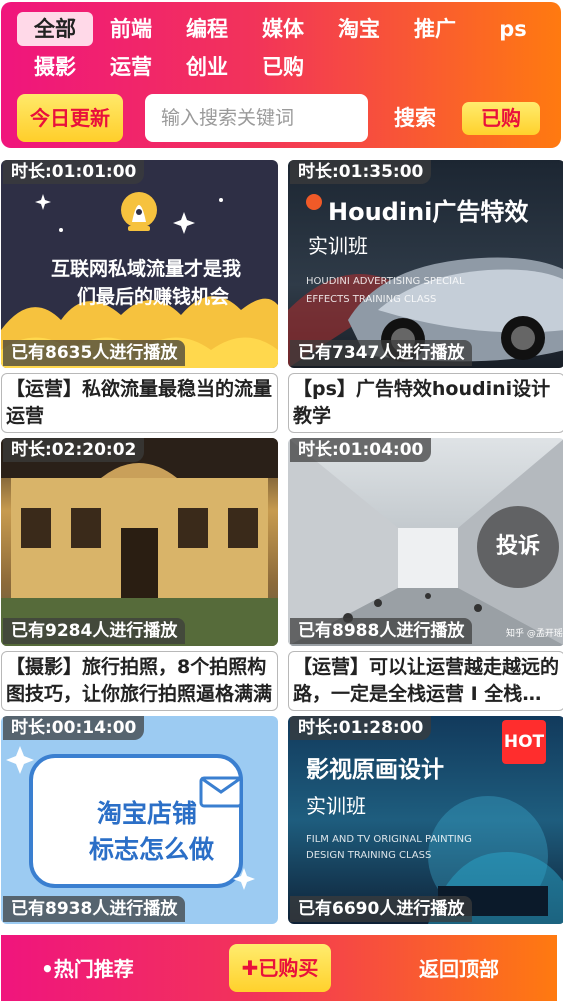 Image resolution: width=563 pixels, height=1001 pixels. I want to click on bottom-bar: •热门推荐 ✚已购买 返回顶部, so click(279, 968).